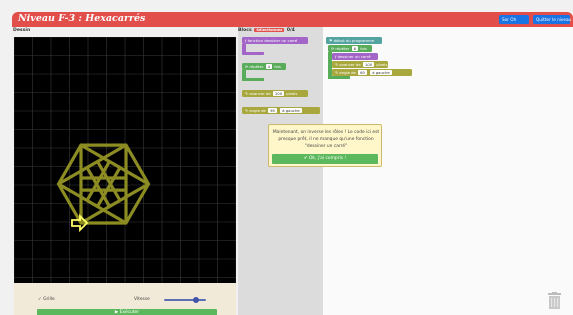  Describe the element at coordinates (552, 19) in the screenshot. I see `quit-level-button: Quitter le niveau` at that location.